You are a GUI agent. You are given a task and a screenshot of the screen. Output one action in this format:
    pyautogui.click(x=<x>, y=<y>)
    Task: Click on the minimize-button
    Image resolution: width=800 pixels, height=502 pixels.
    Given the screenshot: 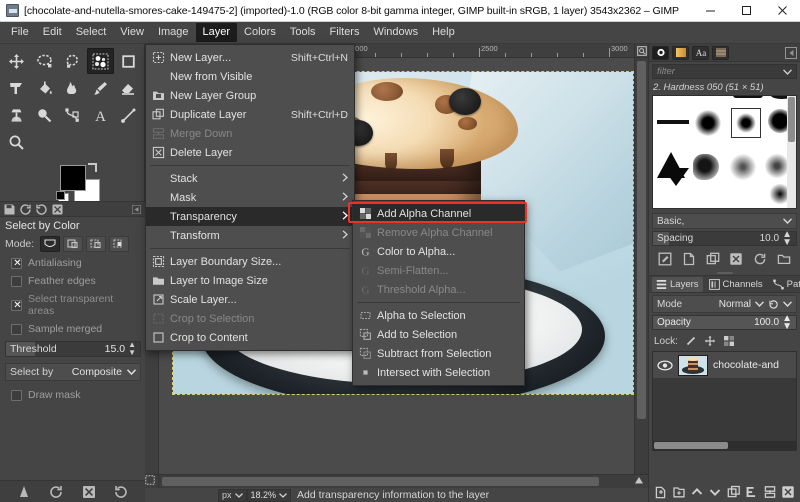 What is the action you would take?
    pyautogui.click(x=710, y=11)
    